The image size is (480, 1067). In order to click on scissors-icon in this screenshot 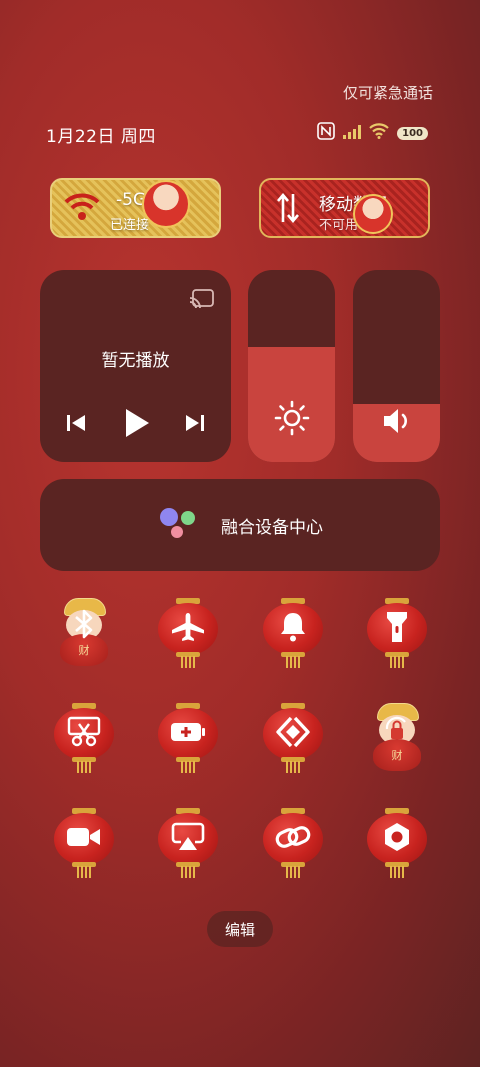, I will do `click(84, 734)`.